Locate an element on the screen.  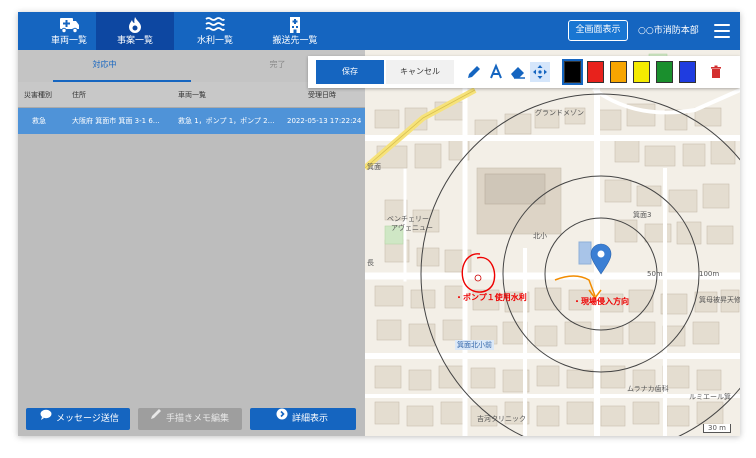
send-message-button: メッセージ送信 is located at coordinates (78, 419).